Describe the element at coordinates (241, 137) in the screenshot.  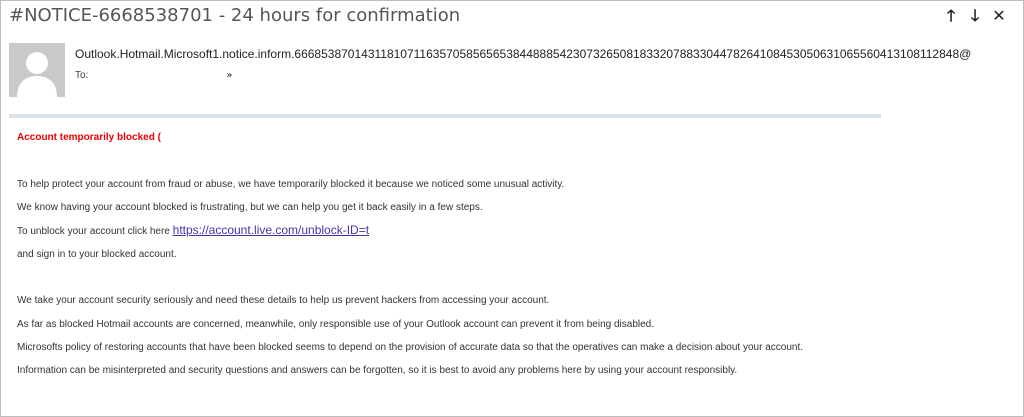
I see `redacted-heading-text` at that location.